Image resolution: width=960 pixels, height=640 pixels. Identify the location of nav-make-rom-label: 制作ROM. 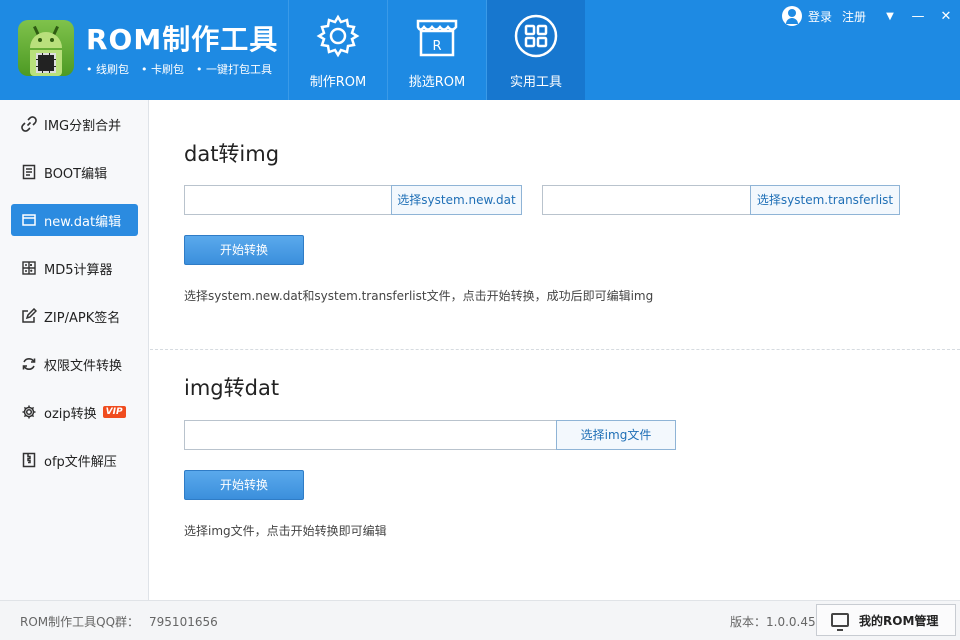
(338, 82).